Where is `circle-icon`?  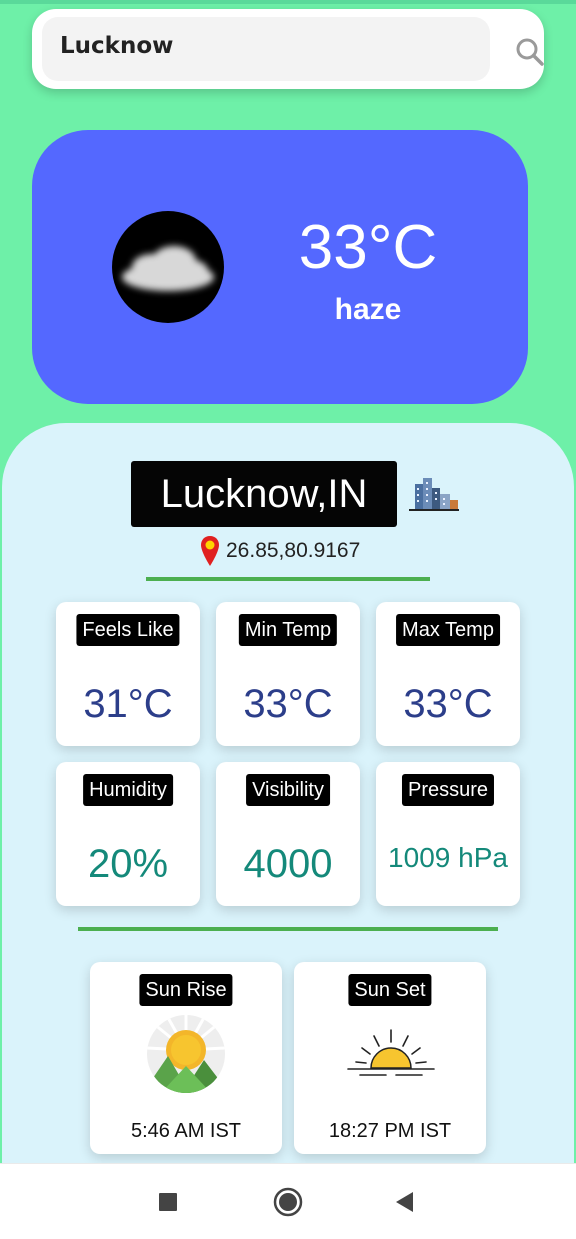 circle-icon is located at coordinates (288, 1202).